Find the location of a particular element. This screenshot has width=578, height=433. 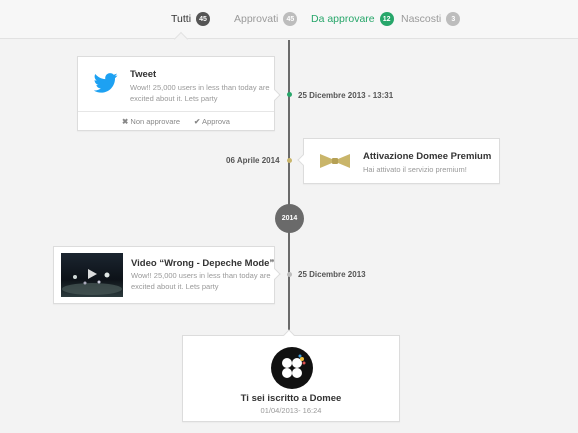

timeline-line is located at coordinates (289, 190).